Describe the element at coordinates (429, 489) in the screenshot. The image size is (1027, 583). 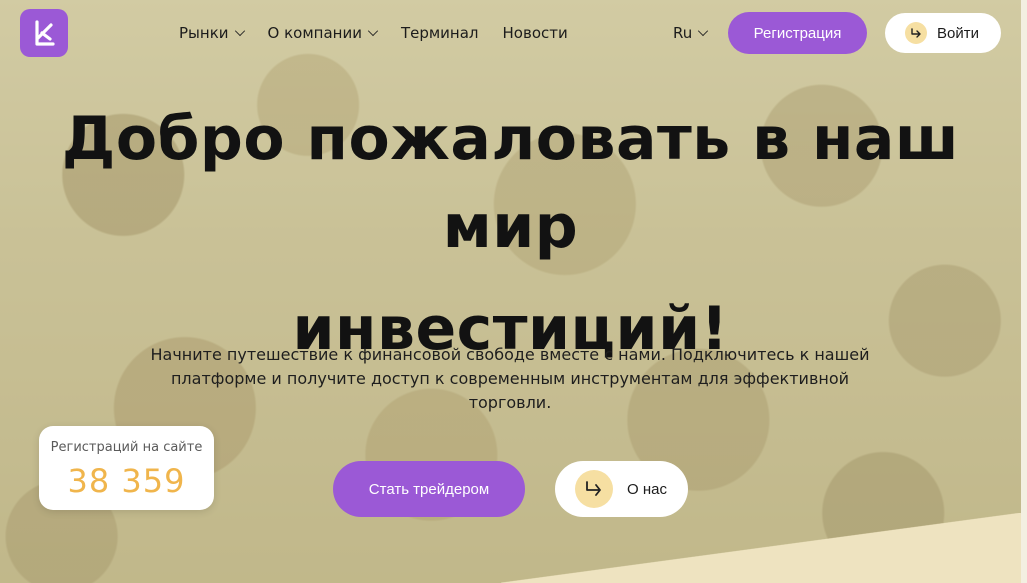
I see `become-trader-button: Стать трейдером` at that location.